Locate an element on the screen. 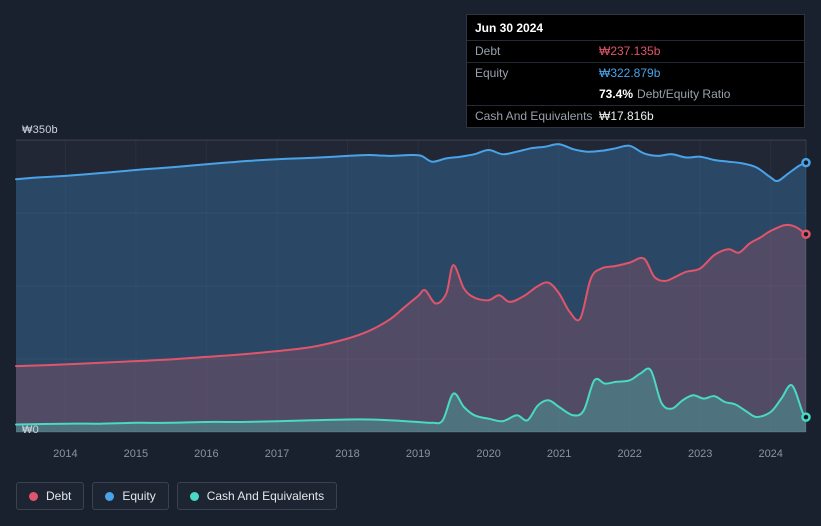  tooltip-debt-value: ₩237.135b is located at coordinates (630, 51).